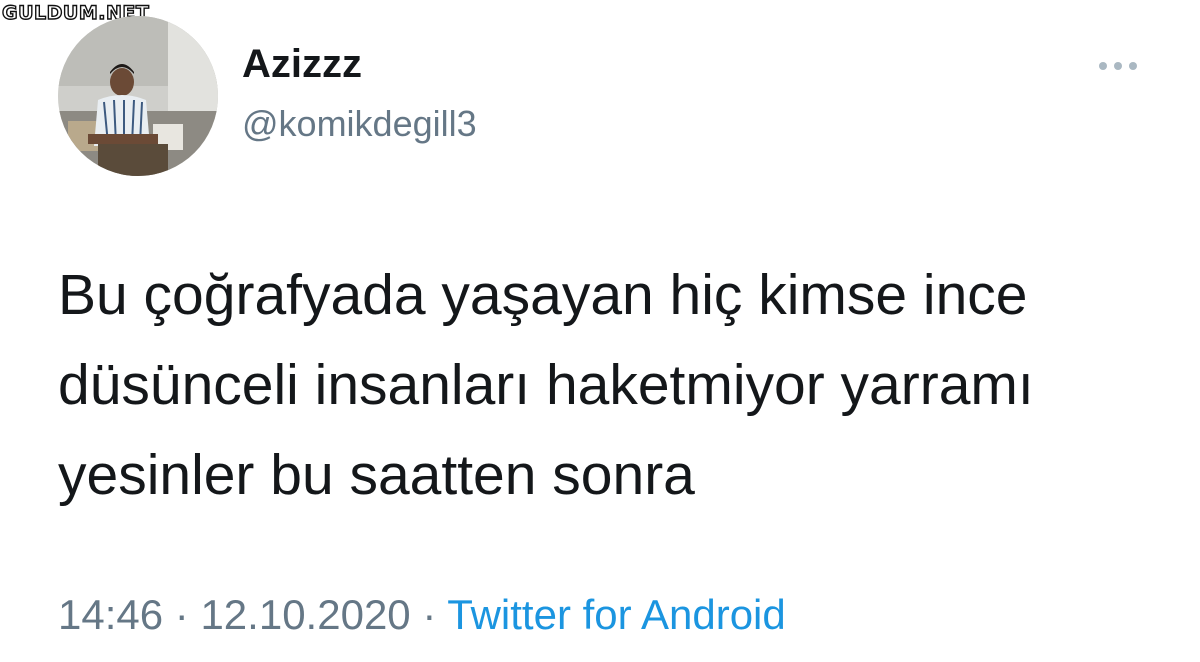 This screenshot has height=662, width=1200. I want to click on profile-photo-icon, so click(138, 96).